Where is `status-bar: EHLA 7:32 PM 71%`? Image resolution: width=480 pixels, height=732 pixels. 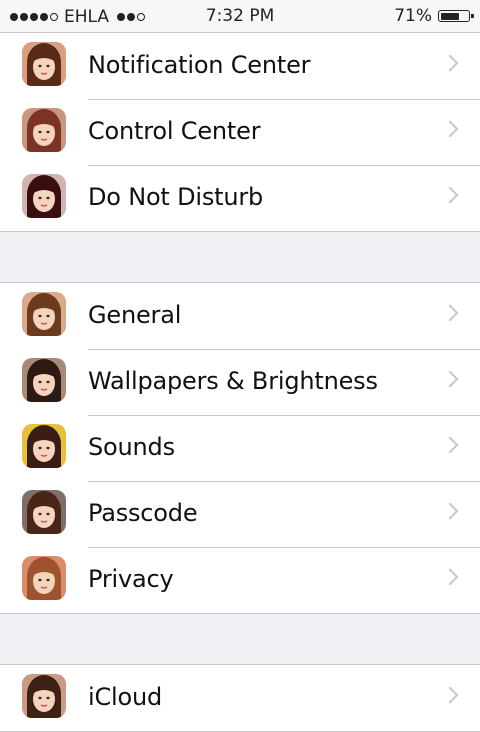
status-bar: EHLA 7:32 PM 71% is located at coordinates (240, 16).